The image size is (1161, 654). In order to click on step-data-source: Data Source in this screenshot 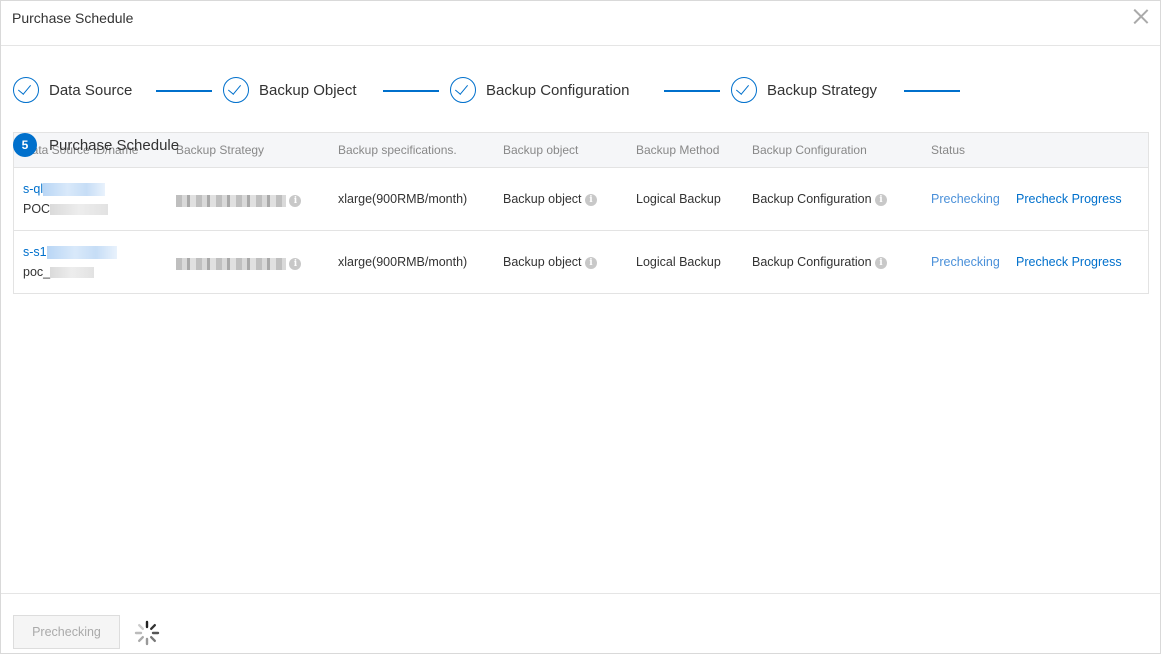, I will do `click(72, 90)`.